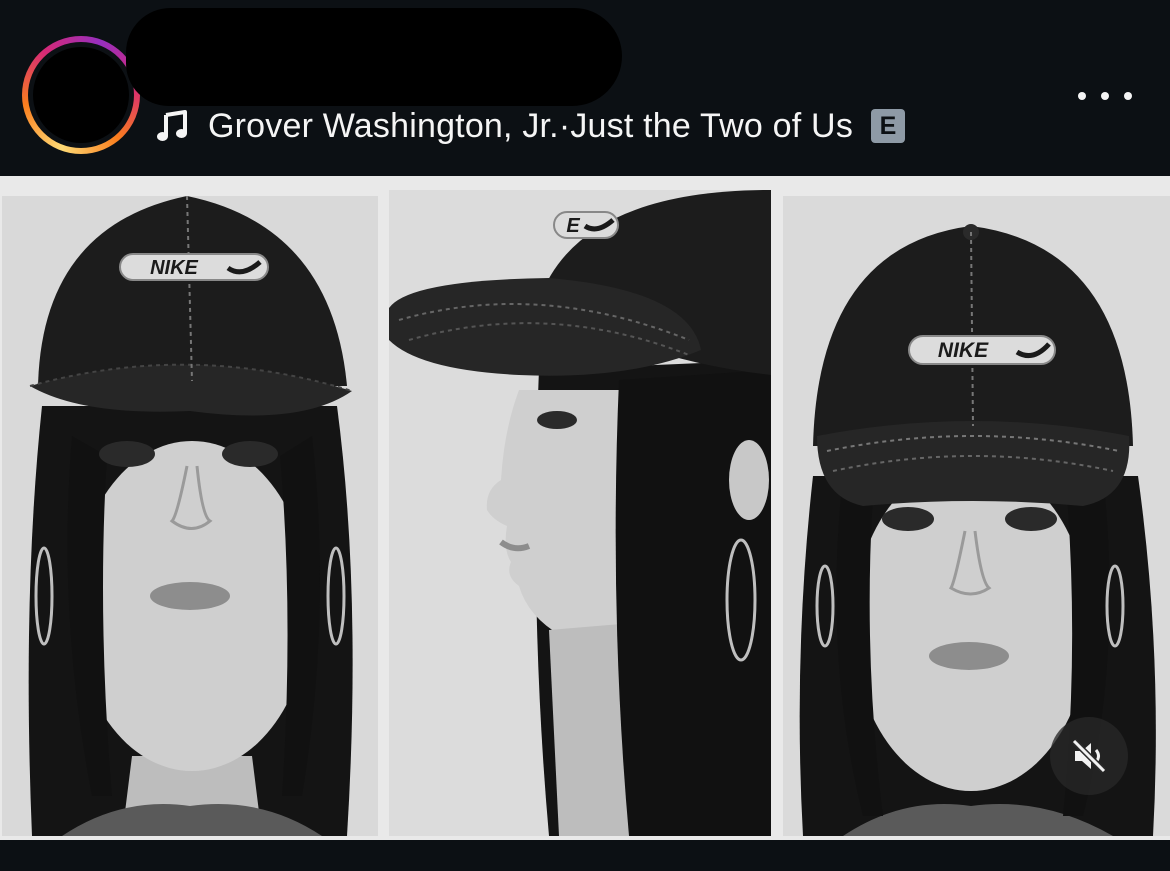 The width and height of the screenshot is (1170, 871). I want to click on track-artist: Grover Washington, Jr., so click(383, 126).